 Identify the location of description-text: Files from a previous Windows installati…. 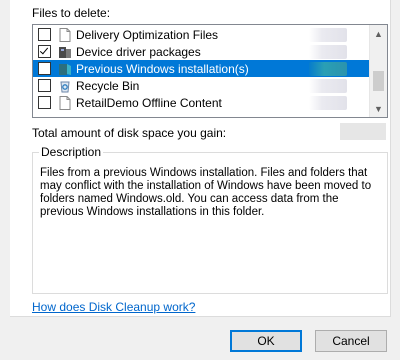
(206, 192).